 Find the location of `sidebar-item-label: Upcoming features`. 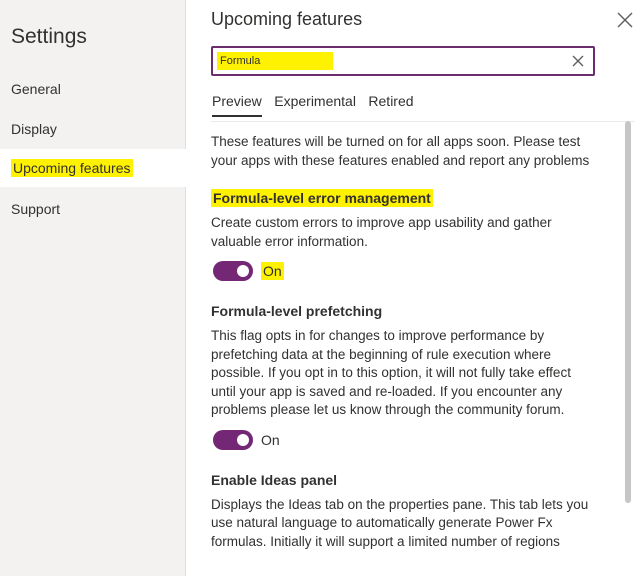

sidebar-item-label: Upcoming features is located at coordinates (72, 168).